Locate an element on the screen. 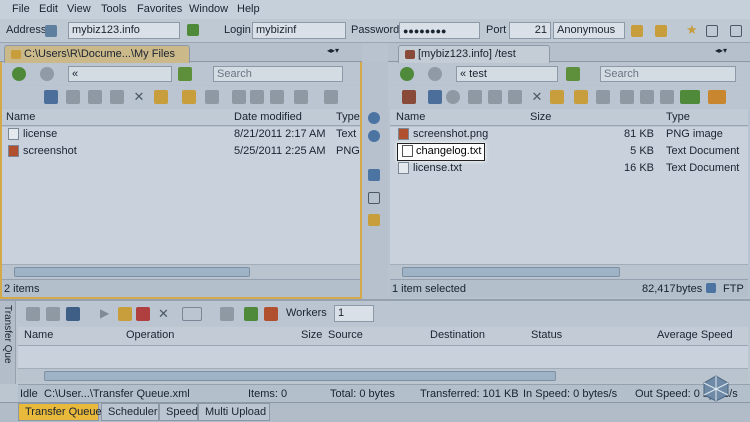 The height and width of the screenshot is (422, 750). list-item: screenshot 5/25/2011 2:25 AM PNG is located at coordinates (181, 152).